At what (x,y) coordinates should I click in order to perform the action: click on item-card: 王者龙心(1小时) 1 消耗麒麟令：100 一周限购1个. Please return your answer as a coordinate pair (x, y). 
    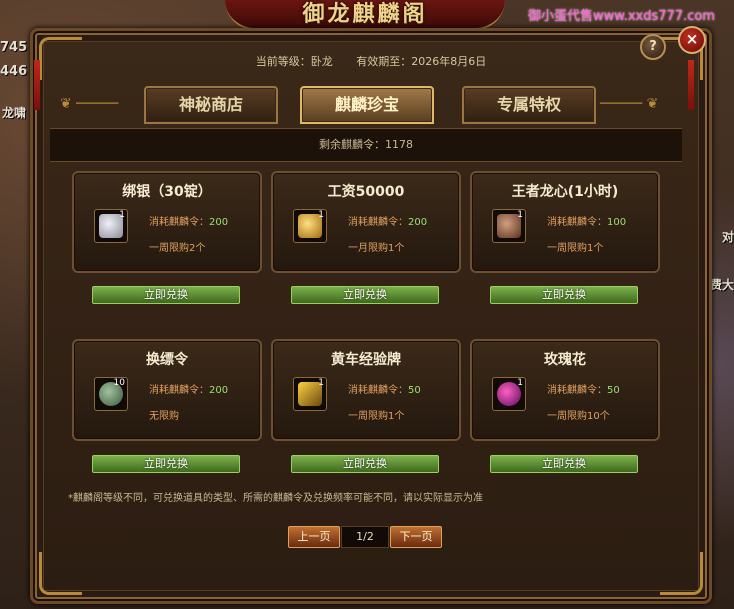
    Looking at the image, I should click on (565, 222).